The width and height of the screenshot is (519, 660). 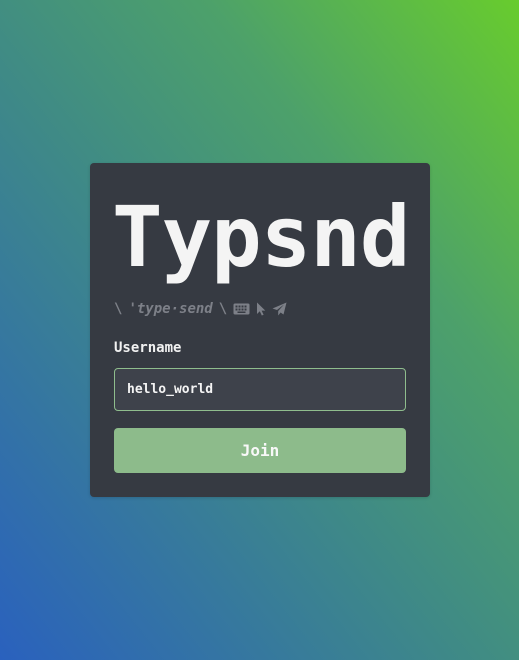 I want to click on pronunciation-close-slash: \, so click(x=223, y=309).